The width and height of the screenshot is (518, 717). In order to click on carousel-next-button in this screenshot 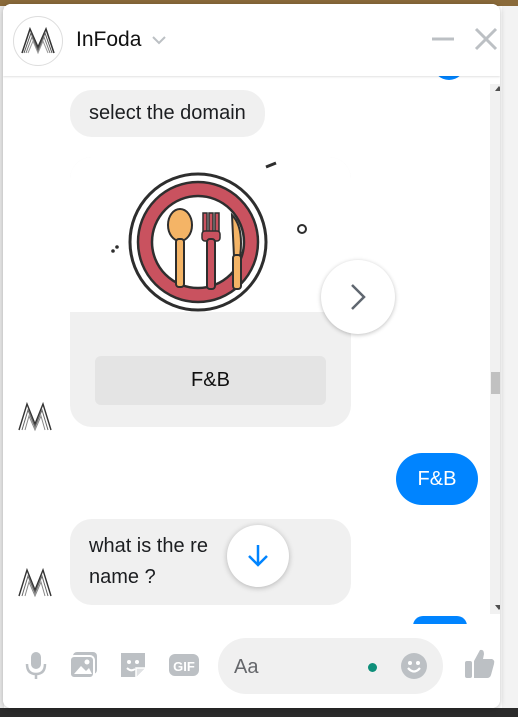, I will do `click(358, 297)`.